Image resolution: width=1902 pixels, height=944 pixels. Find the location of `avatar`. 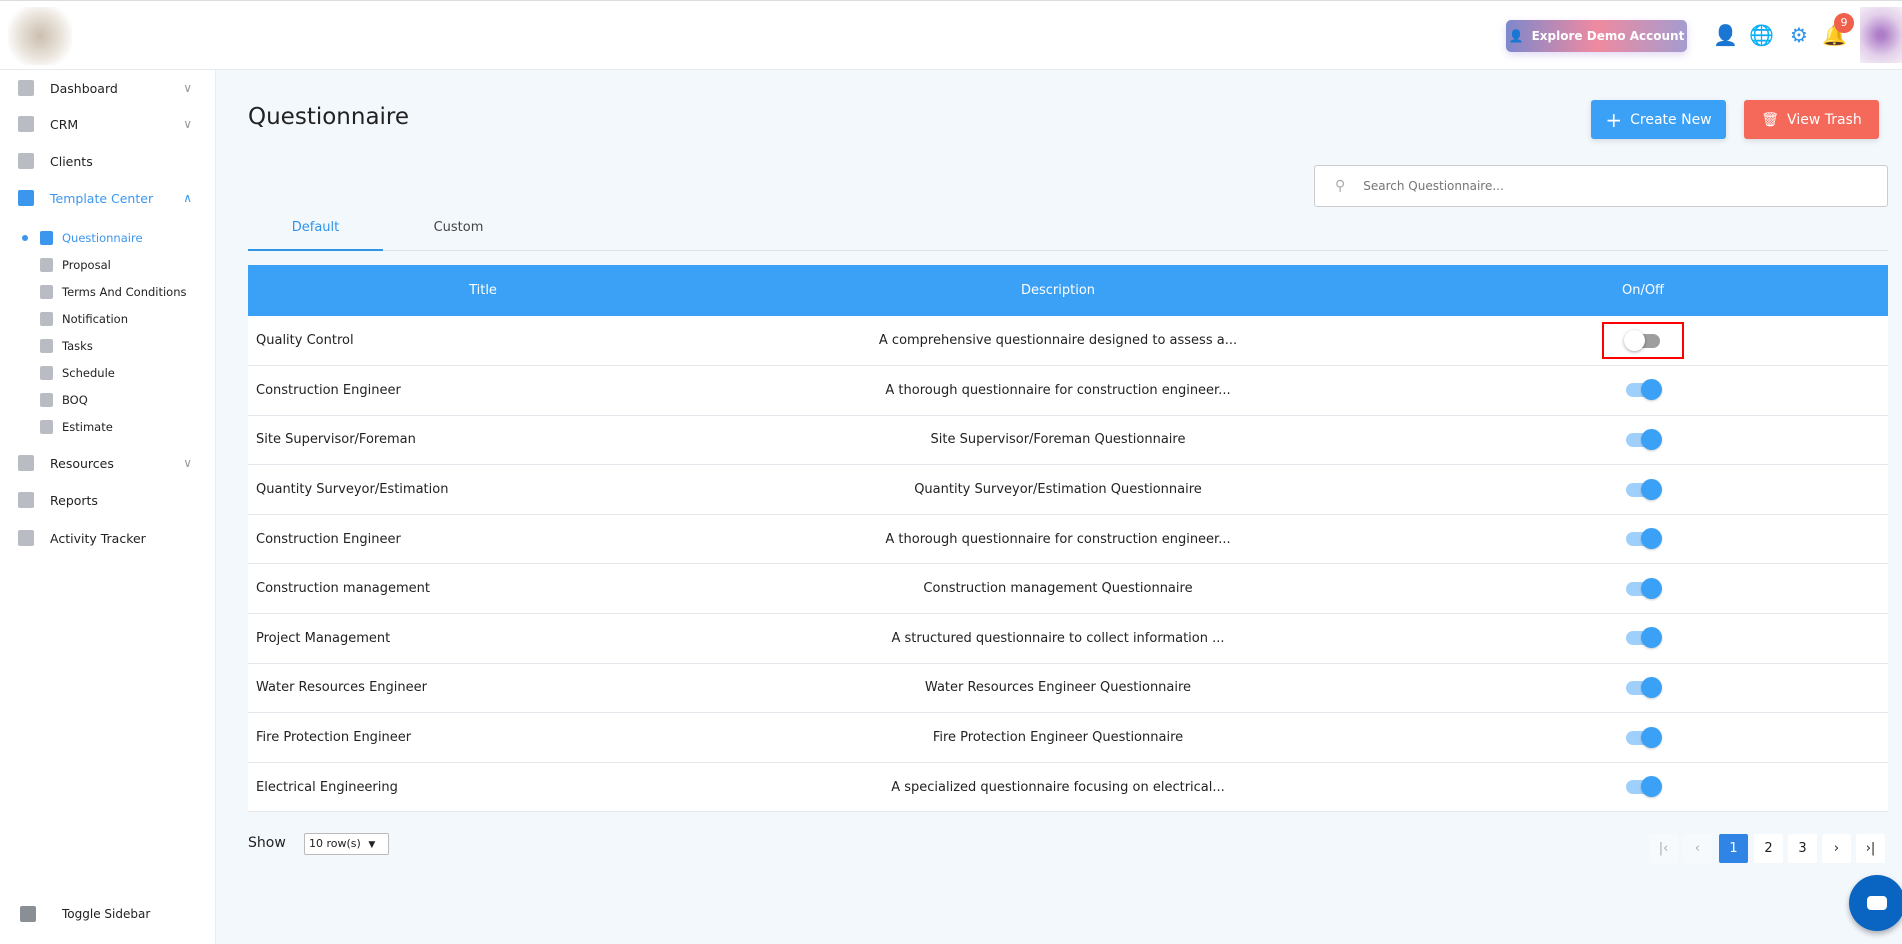

avatar is located at coordinates (1881, 35).